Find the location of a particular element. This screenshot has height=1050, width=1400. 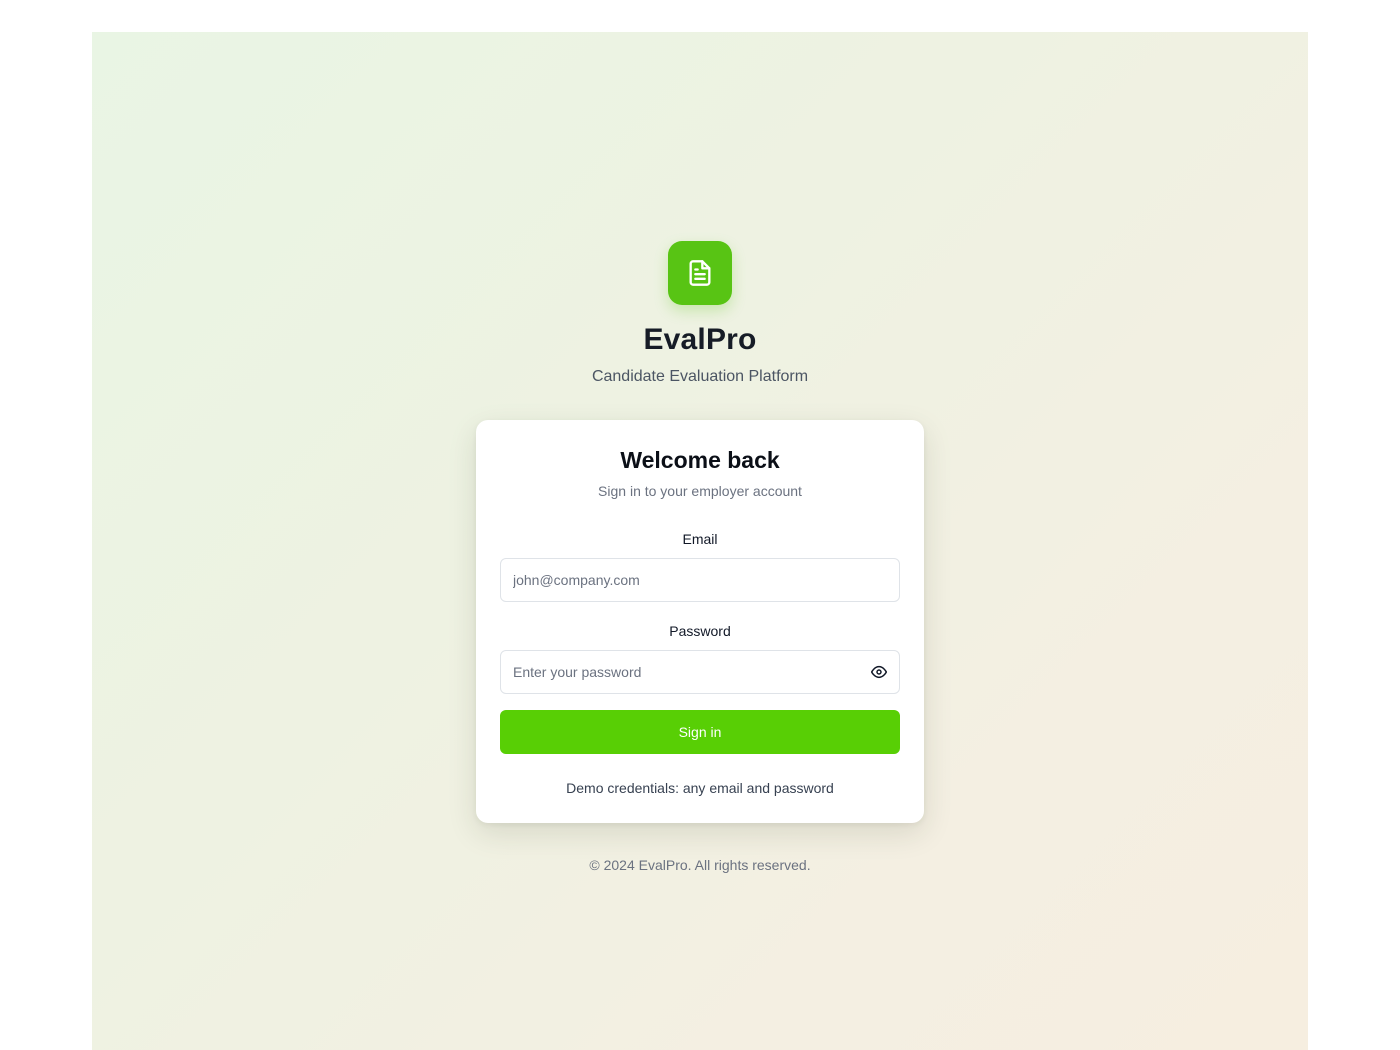

eye-icon is located at coordinates (879, 672).